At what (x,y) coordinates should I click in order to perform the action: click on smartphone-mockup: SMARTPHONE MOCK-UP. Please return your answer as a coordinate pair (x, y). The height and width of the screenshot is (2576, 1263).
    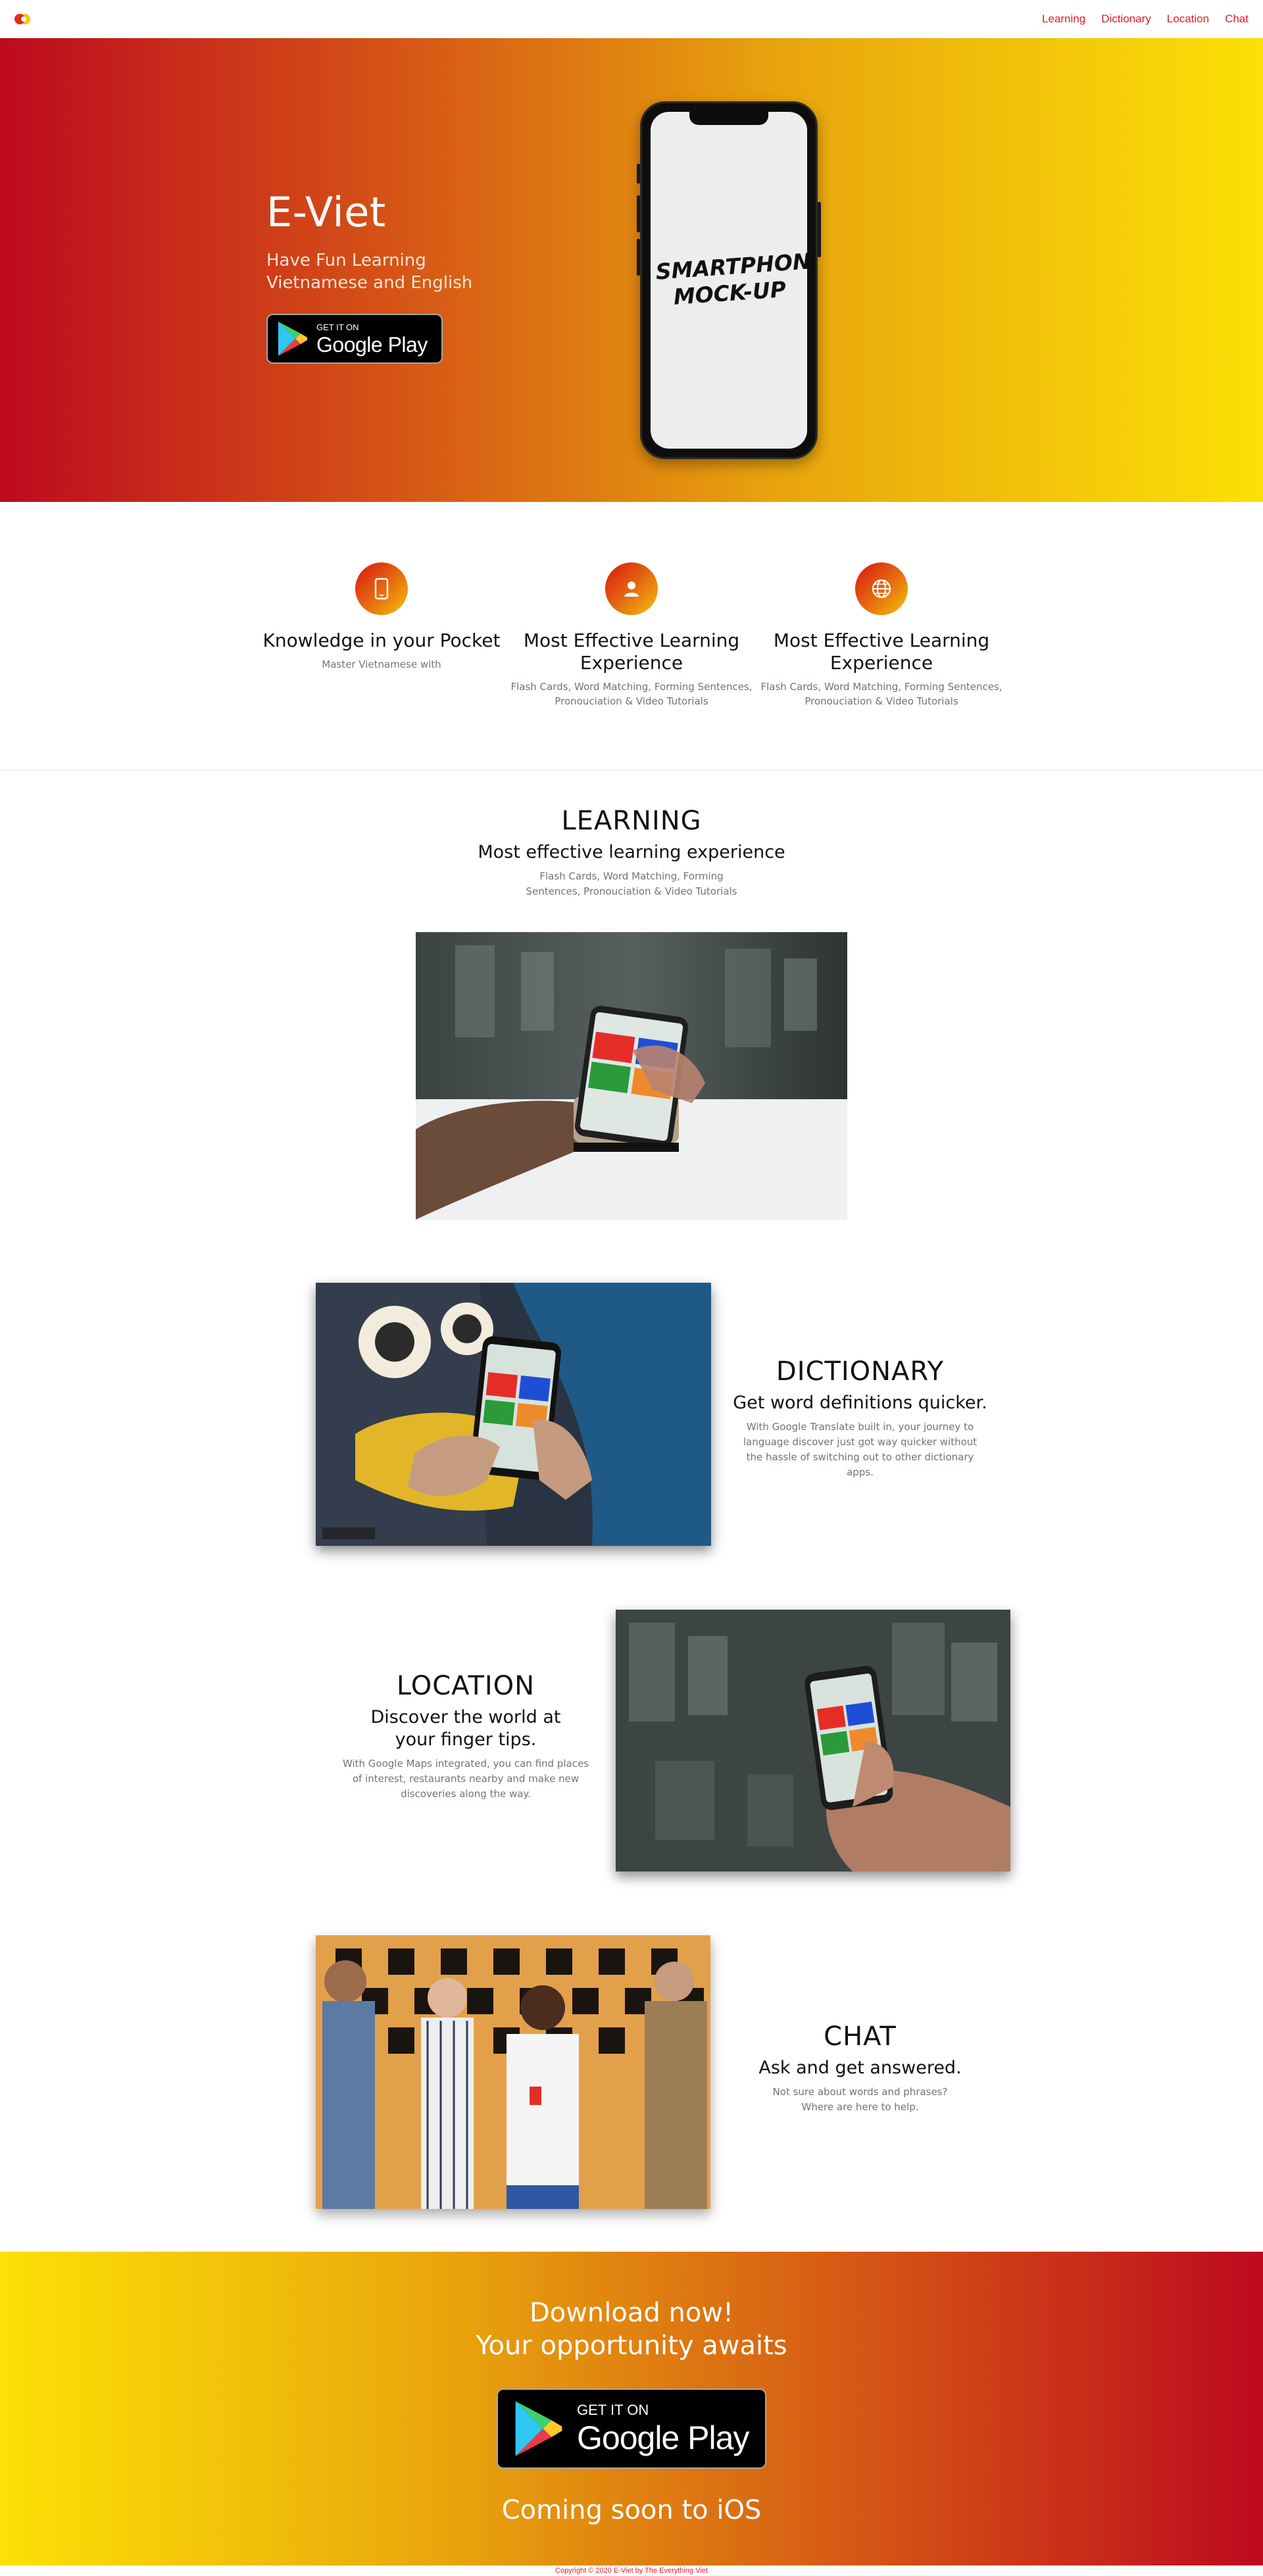
    Looking at the image, I should click on (729, 280).